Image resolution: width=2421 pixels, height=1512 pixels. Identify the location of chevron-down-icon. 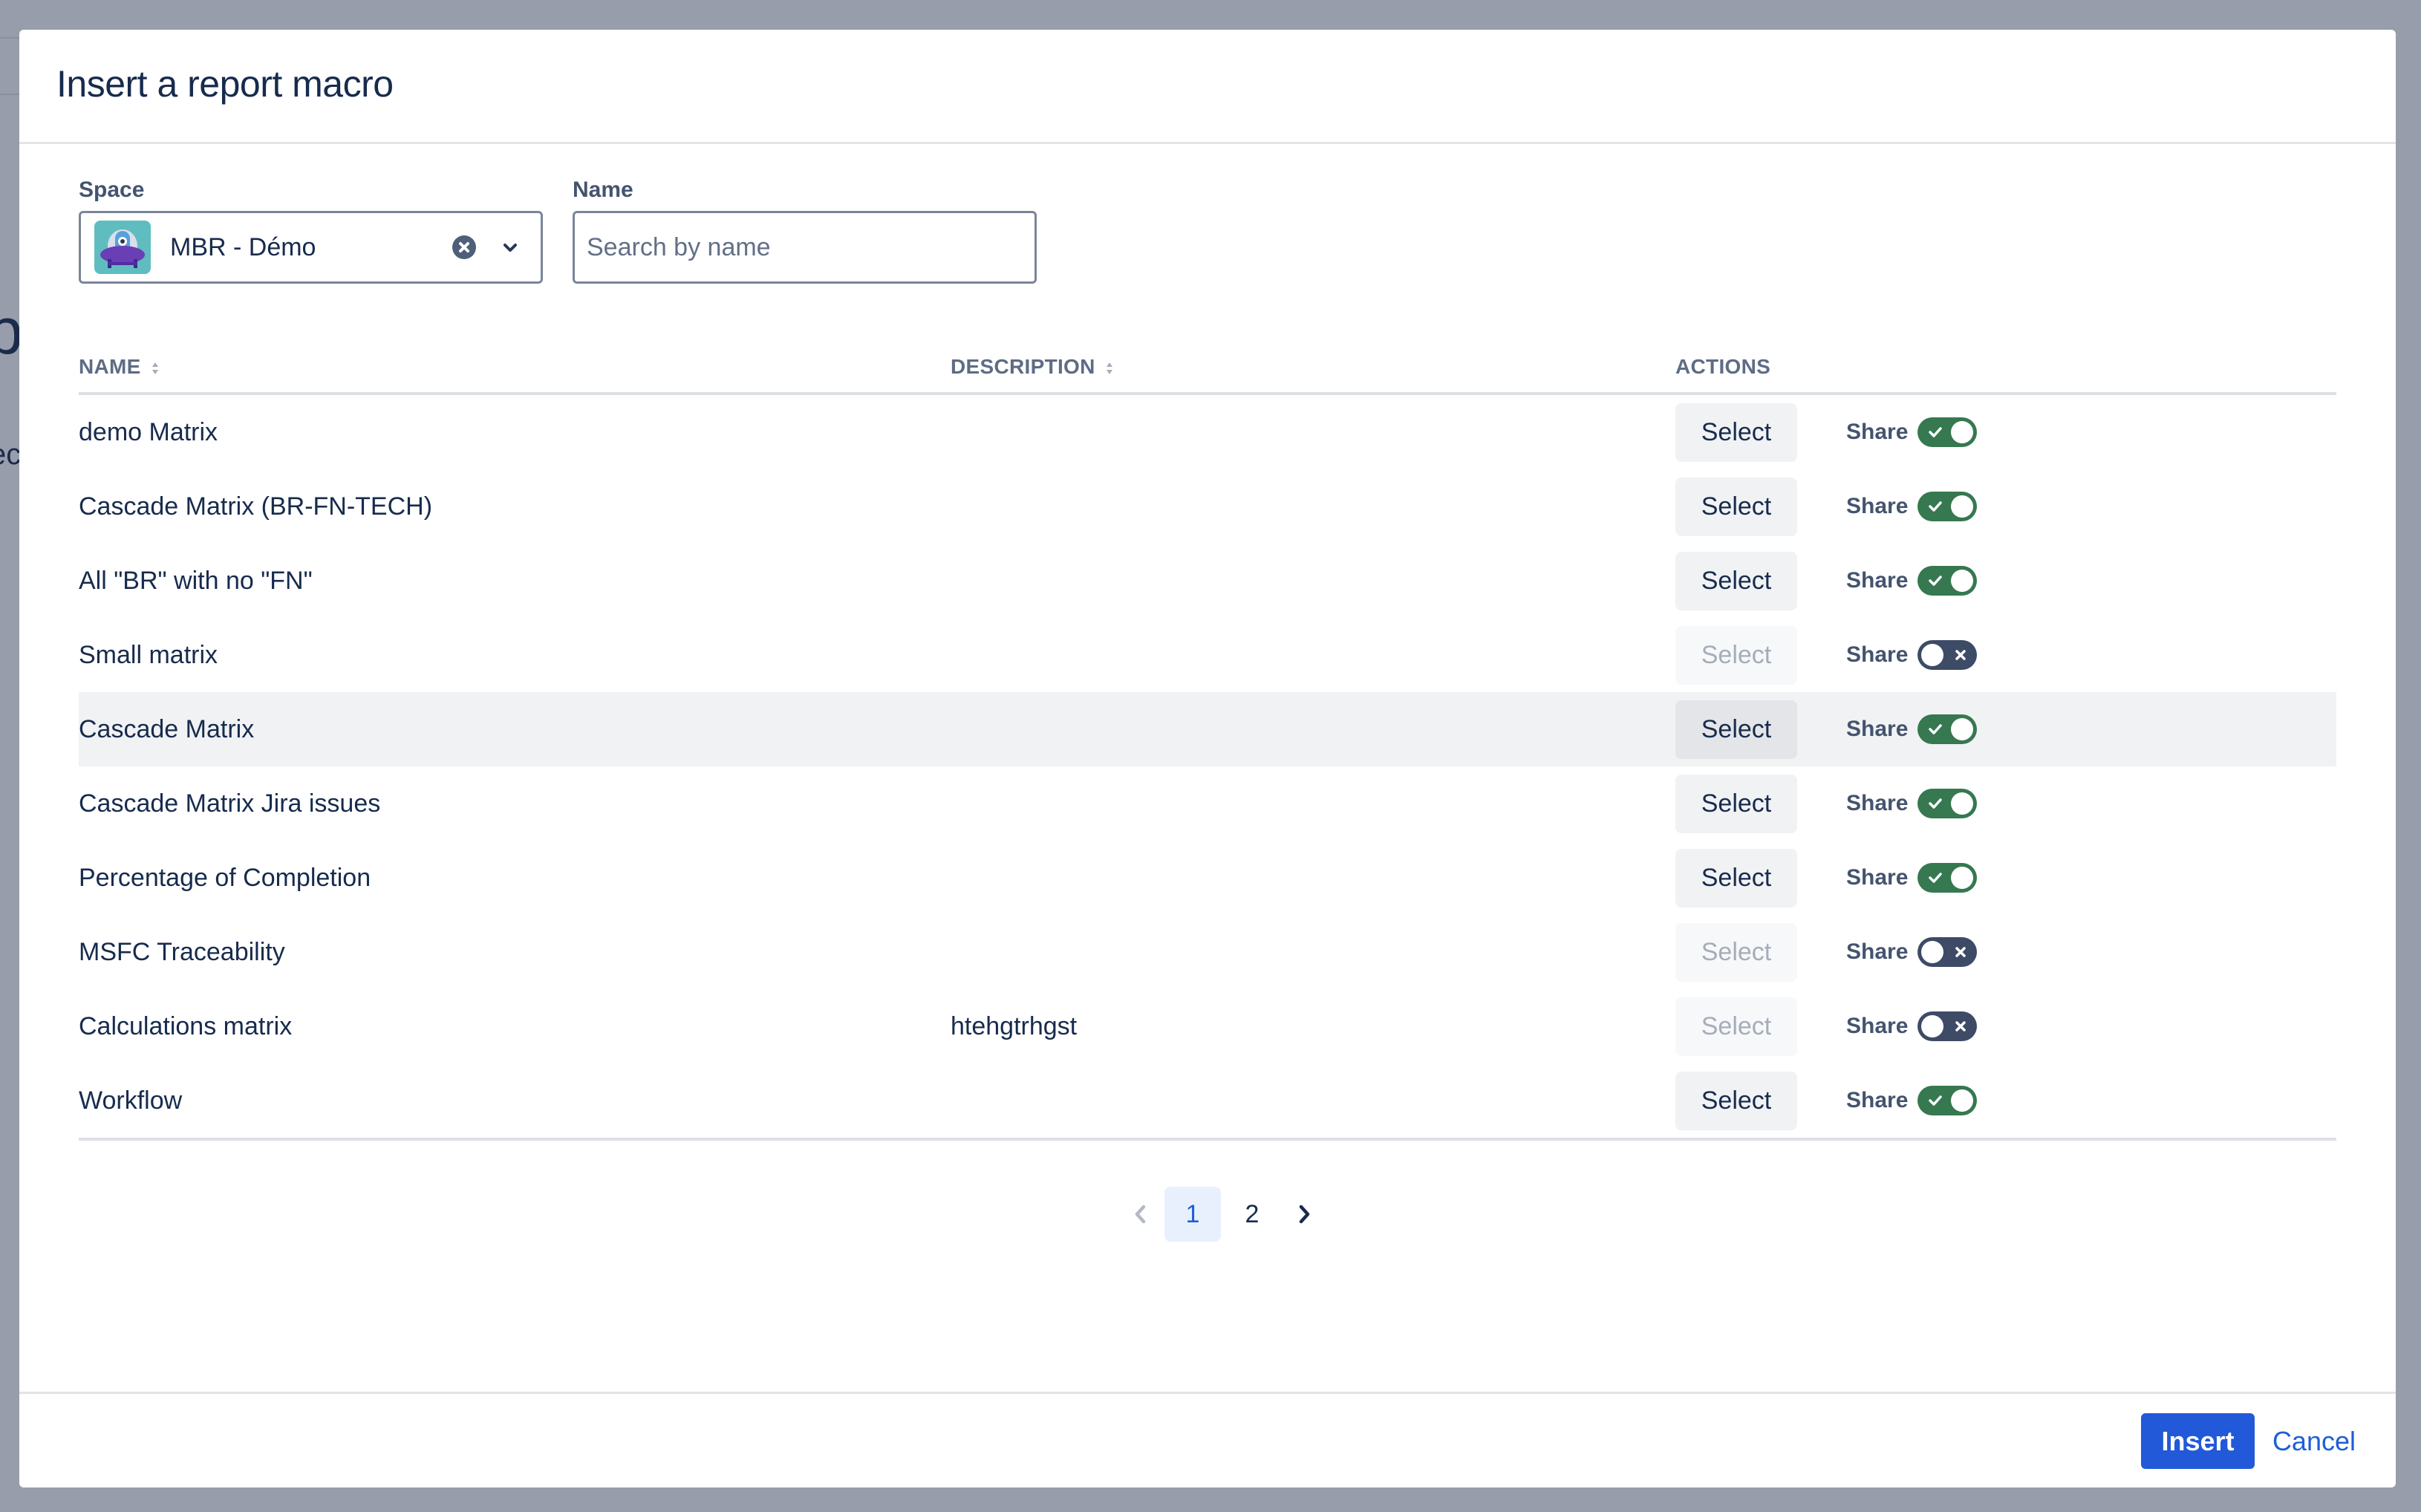
(511, 247).